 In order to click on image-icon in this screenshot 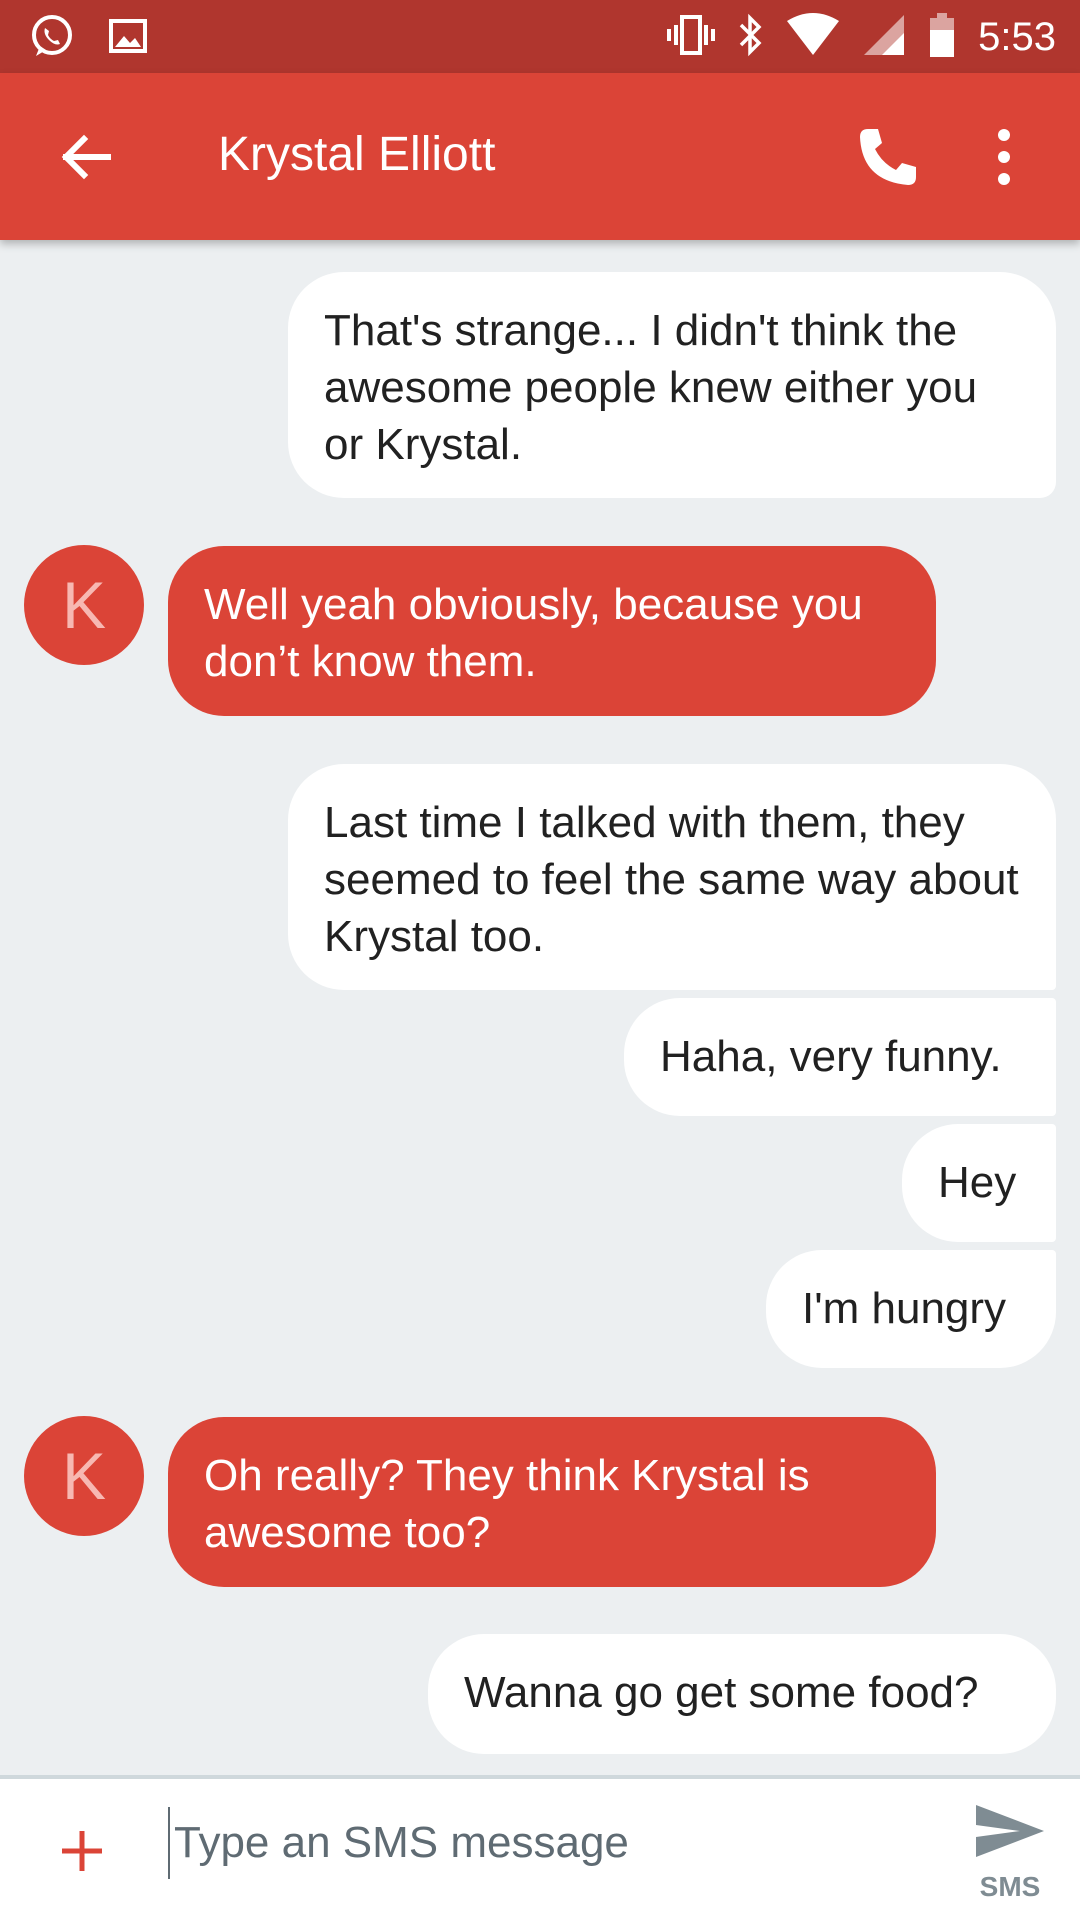, I will do `click(128, 38)`.